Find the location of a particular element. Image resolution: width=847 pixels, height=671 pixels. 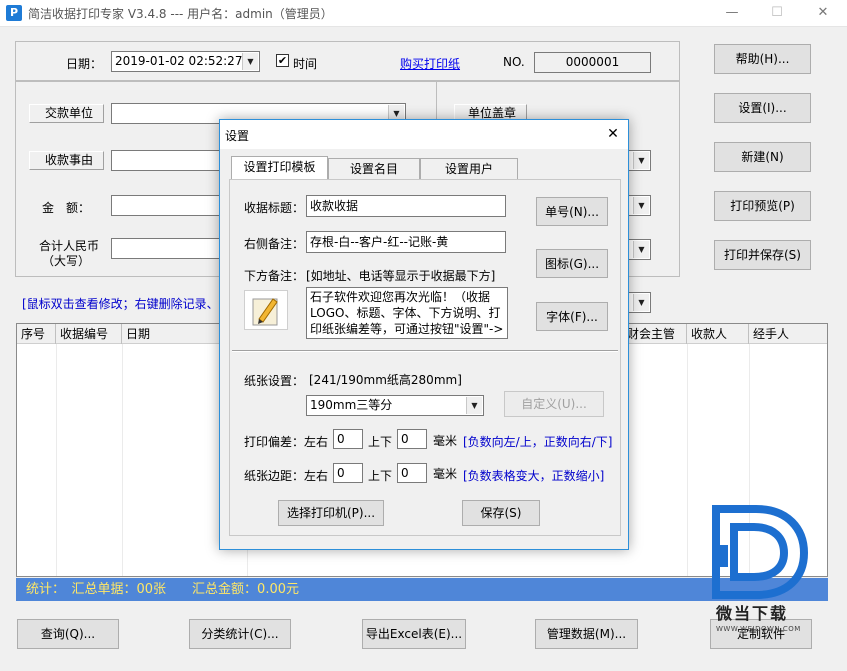

date-picker: 2019-01-02 02:52:27 ▼ is located at coordinates (185, 61).